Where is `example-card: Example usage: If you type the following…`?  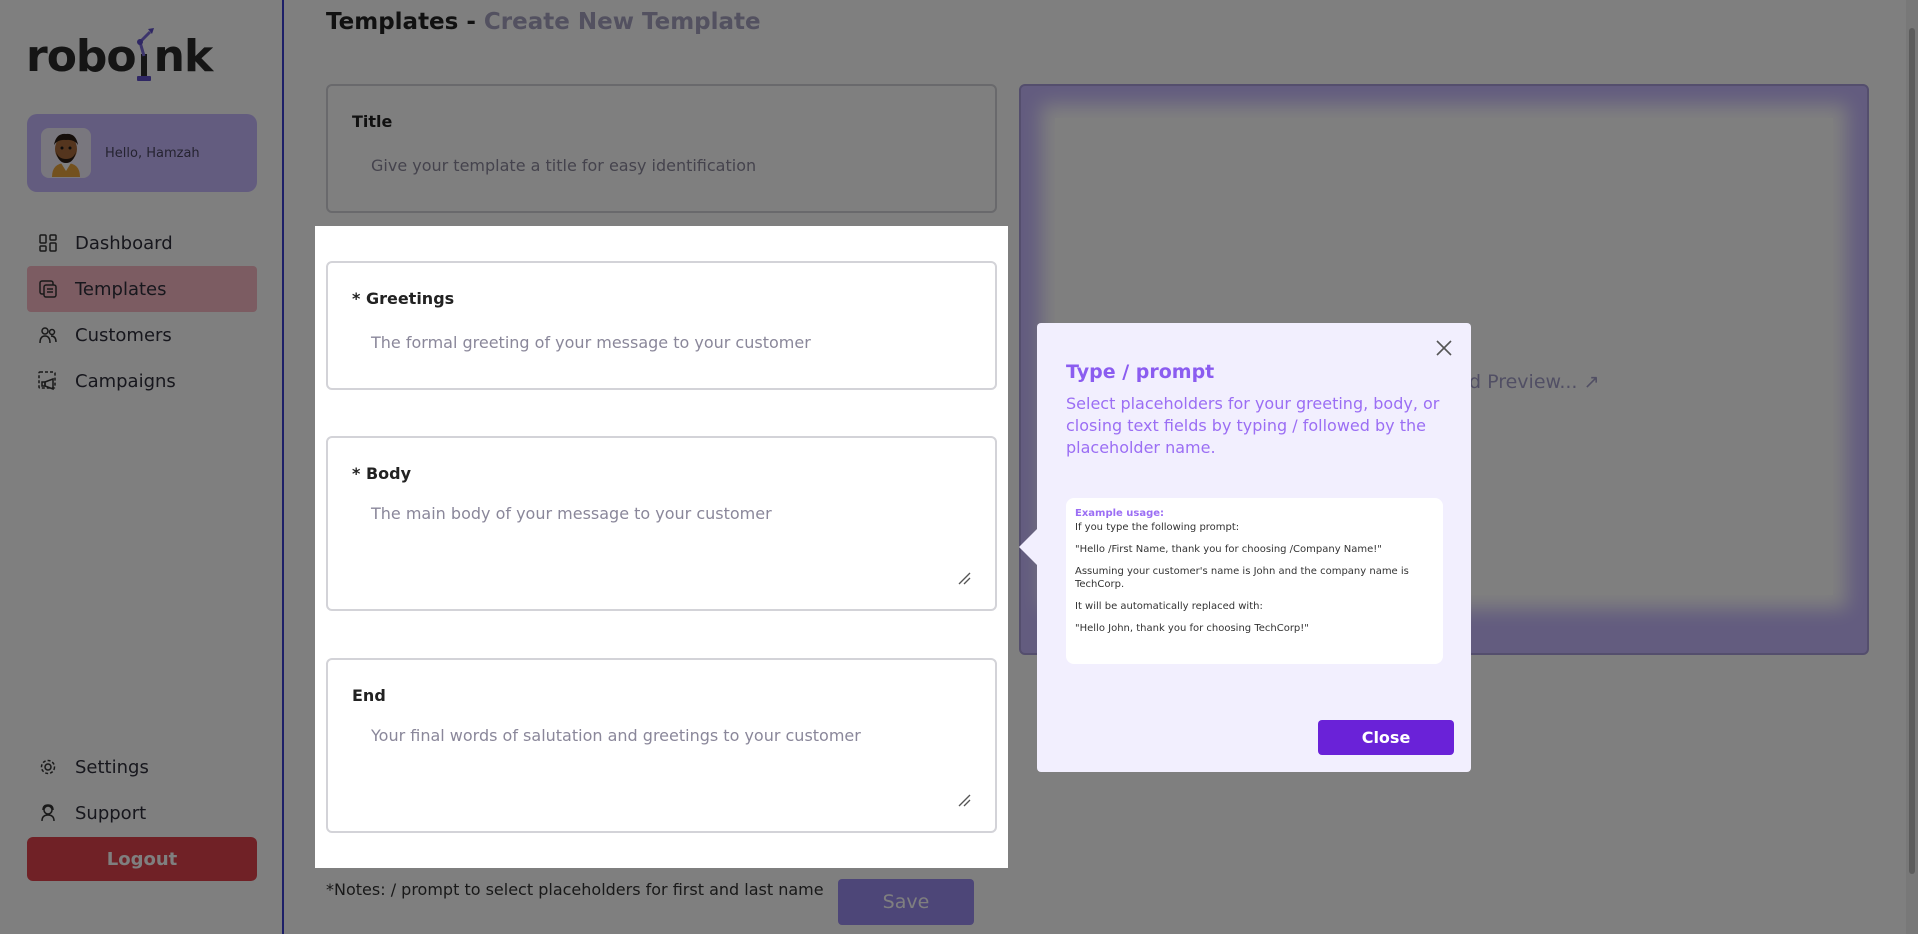
example-card: Example usage: If you type the following… is located at coordinates (1254, 581).